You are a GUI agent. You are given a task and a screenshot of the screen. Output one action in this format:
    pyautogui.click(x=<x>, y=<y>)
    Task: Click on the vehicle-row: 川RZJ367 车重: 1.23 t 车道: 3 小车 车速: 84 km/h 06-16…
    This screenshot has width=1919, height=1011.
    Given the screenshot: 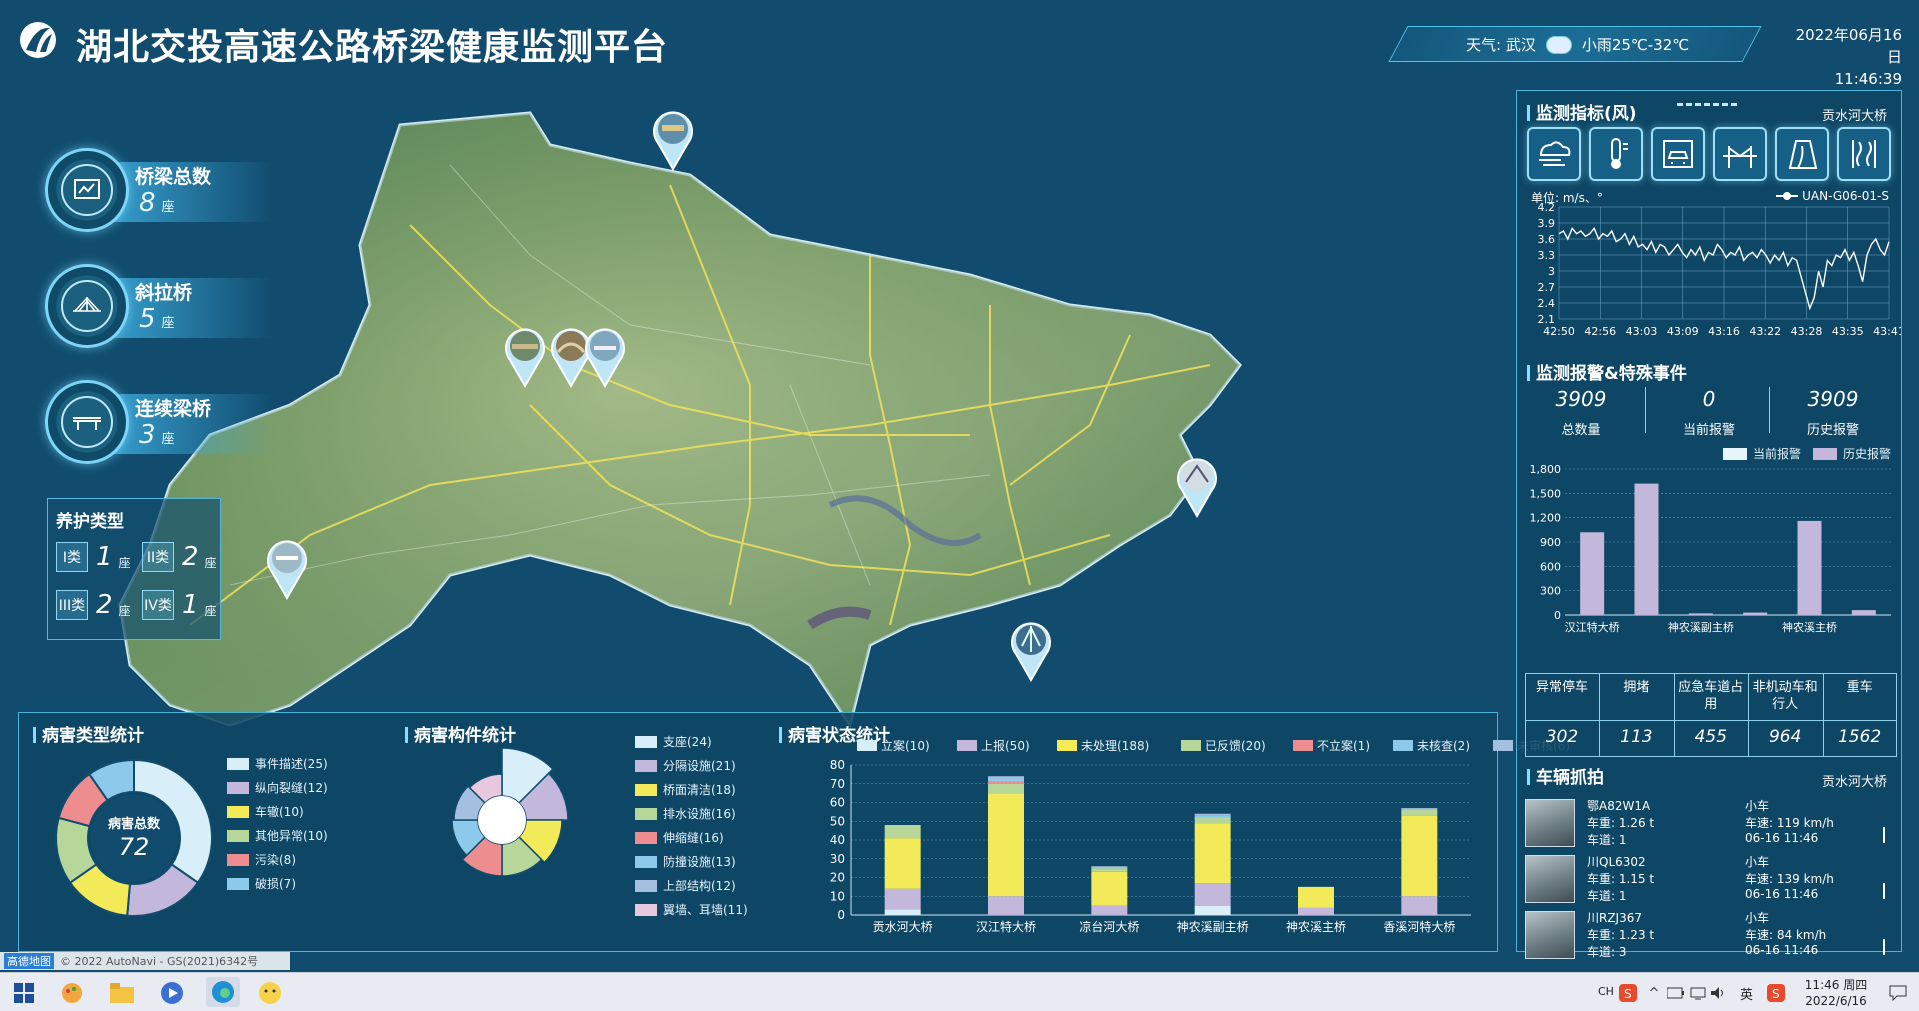 What is the action you would take?
    pyautogui.click(x=1710, y=936)
    